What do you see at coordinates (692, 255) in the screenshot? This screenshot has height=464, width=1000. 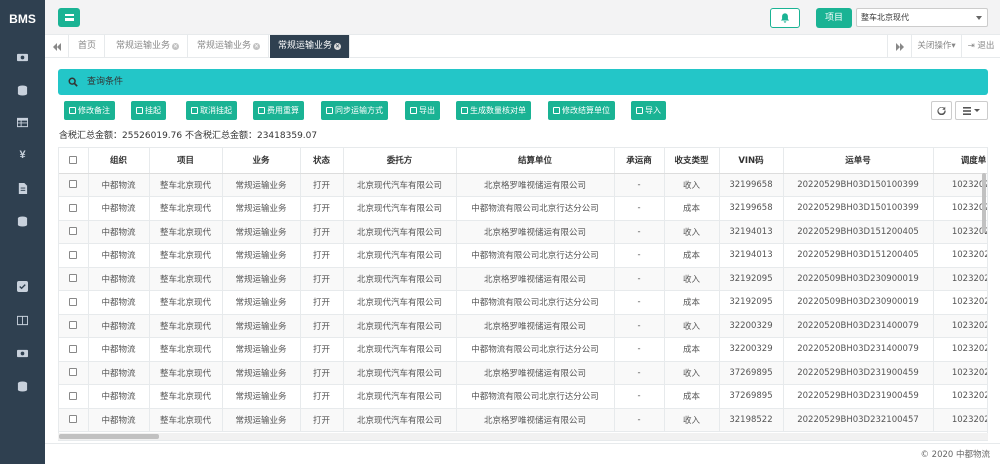 I see `table-cell: 成本` at bounding box center [692, 255].